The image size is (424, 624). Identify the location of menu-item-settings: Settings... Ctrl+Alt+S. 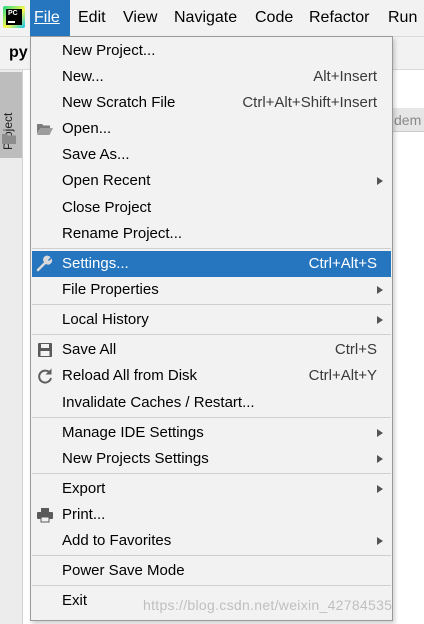
(211, 264).